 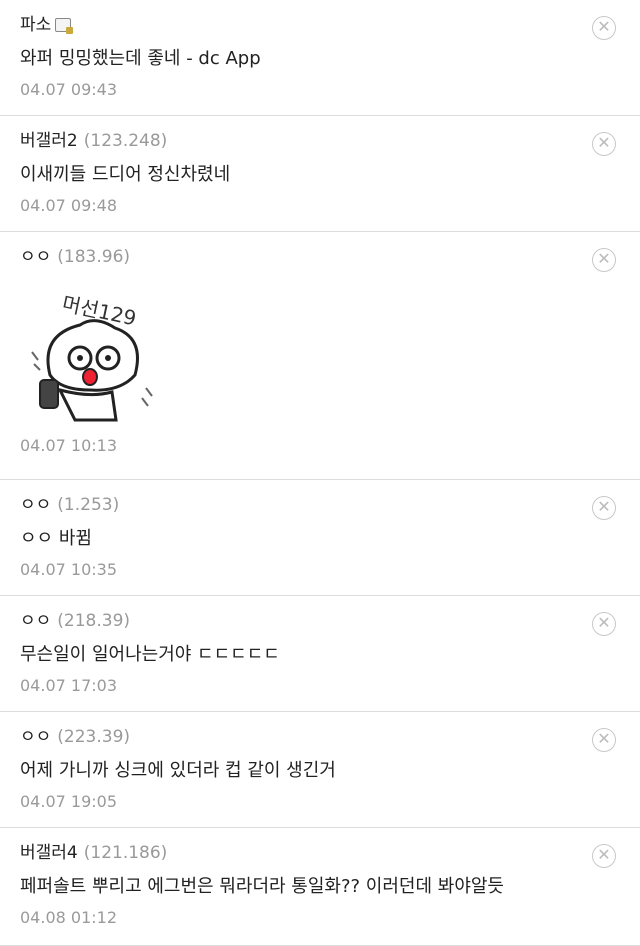 What do you see at coordinates (94, 257) in the screenshot?
I see `comment-ip: (183.96)` at bounding box center [94, 257].